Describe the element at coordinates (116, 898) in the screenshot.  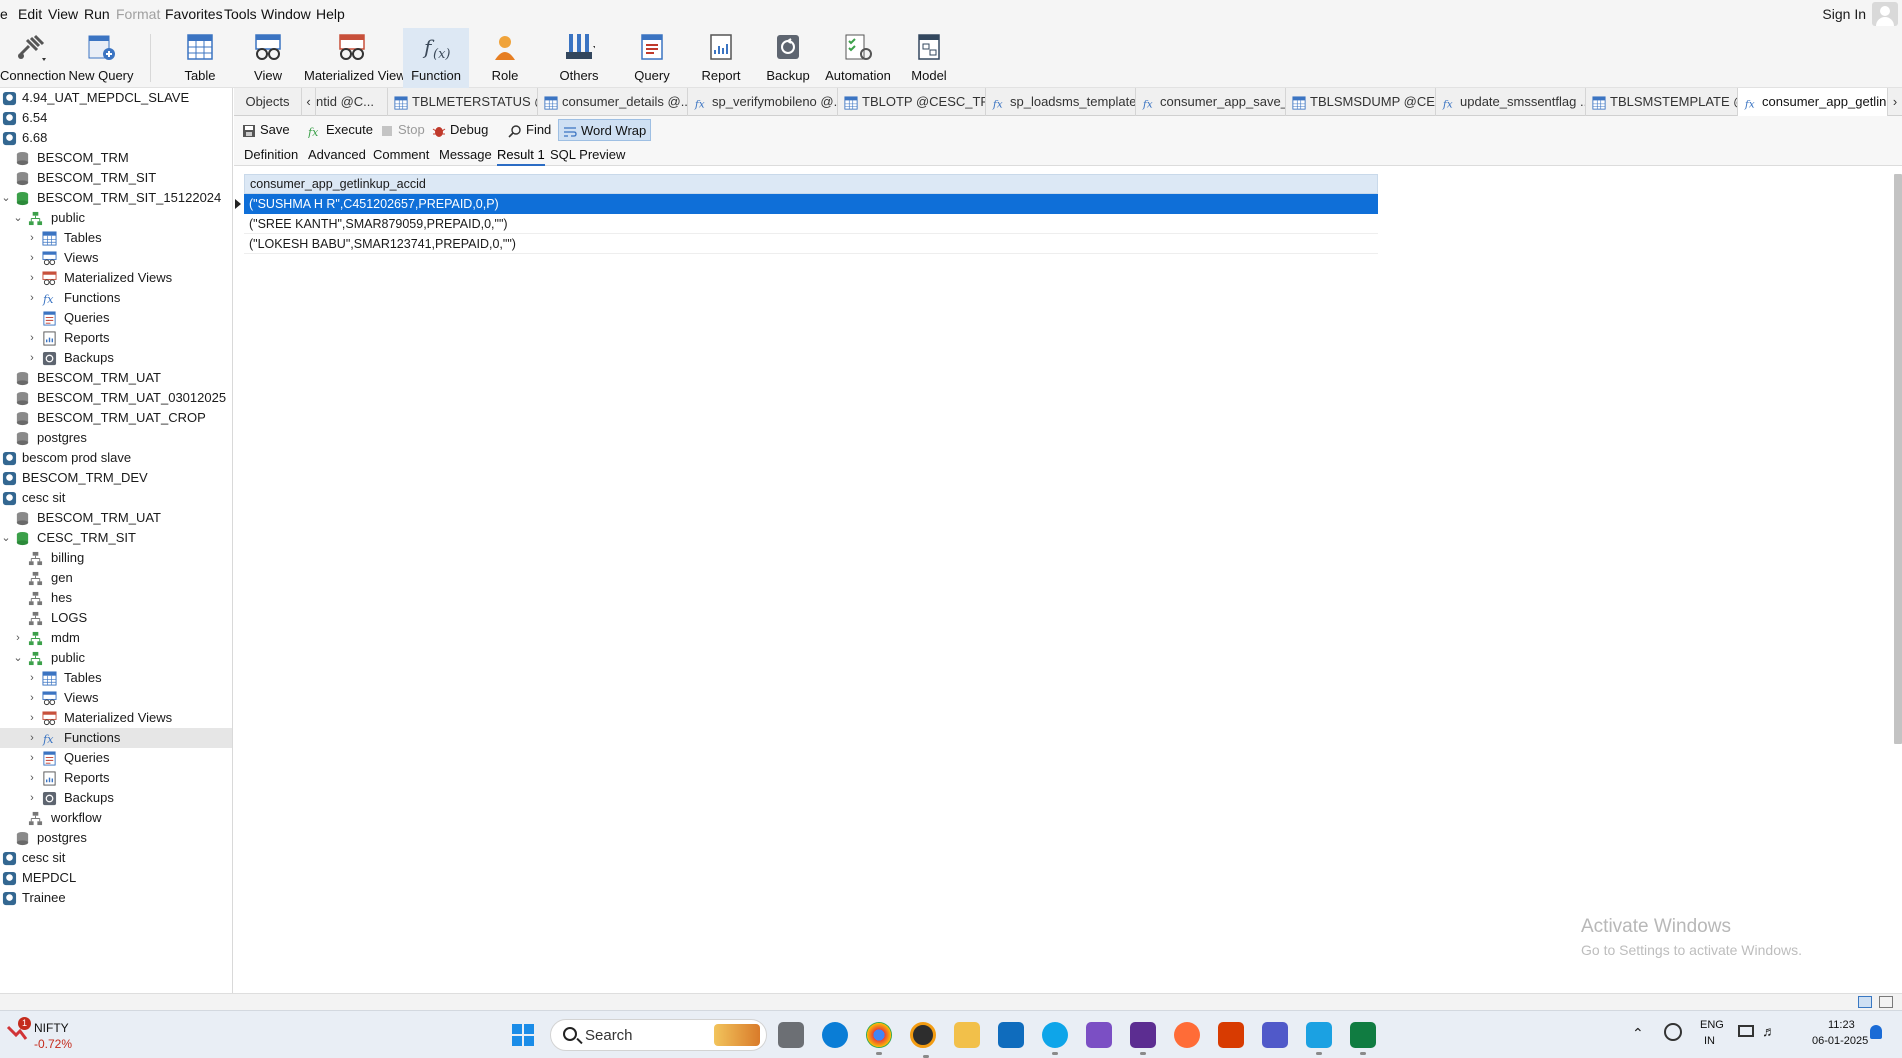
I see `tree-item-connection: Trainee` at that location.